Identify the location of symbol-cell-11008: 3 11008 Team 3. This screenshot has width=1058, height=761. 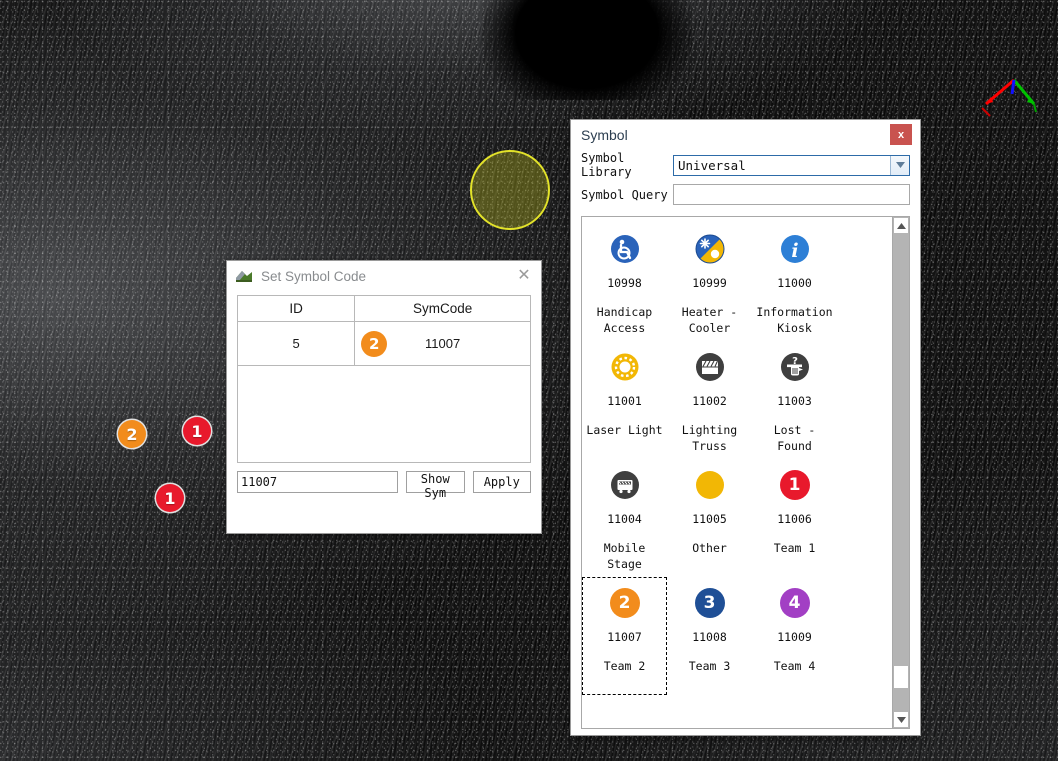
(709, 636).